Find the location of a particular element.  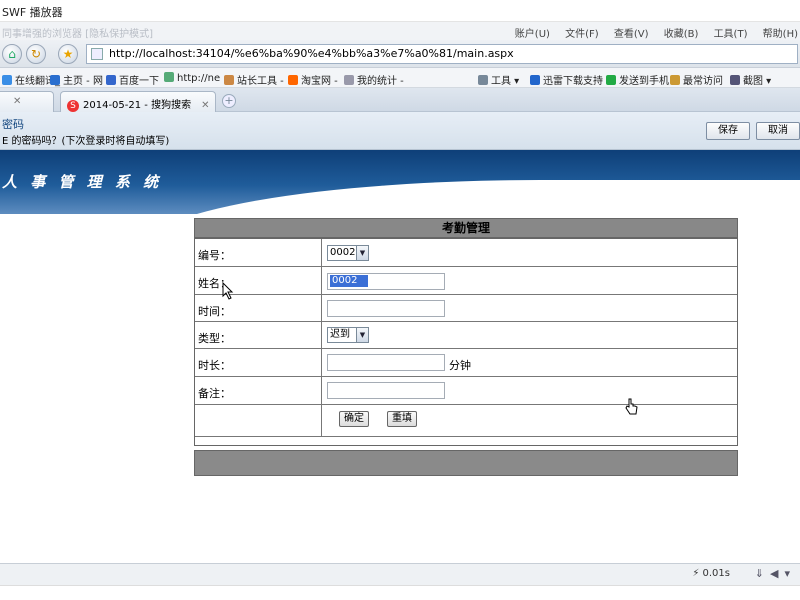

fav-item-4: 站长工具 - is located at coordinates (254, 79).